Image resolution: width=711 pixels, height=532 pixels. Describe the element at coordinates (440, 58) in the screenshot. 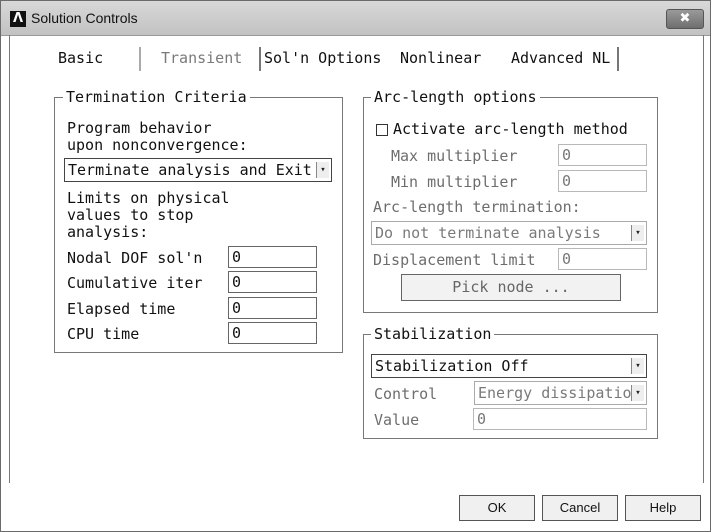

I see `tab-nonlinear: Nonlinear` at that location.